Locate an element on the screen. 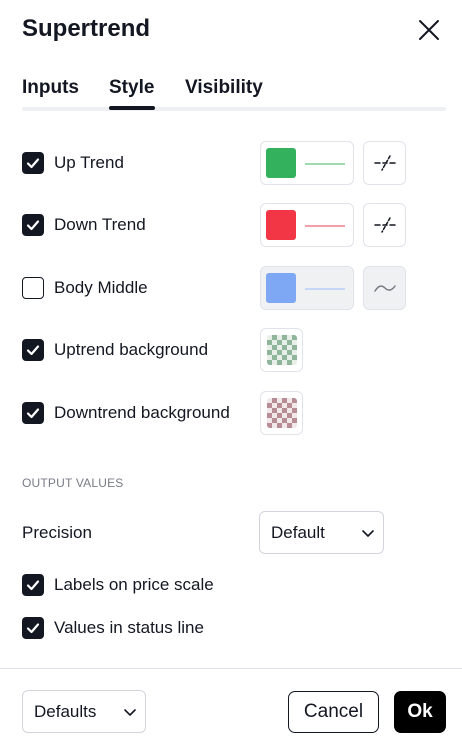  downtrend-background-checkbox is located at coordinates (33, 413).